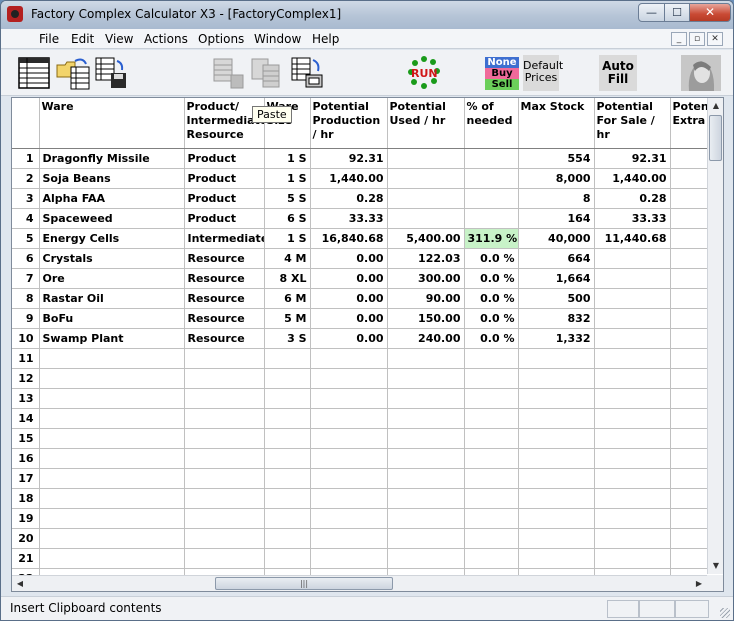  Describe the element at coordinates (112, 158) in the screenshot. I see `cell-ware: Dragonfly Missile` at that location.